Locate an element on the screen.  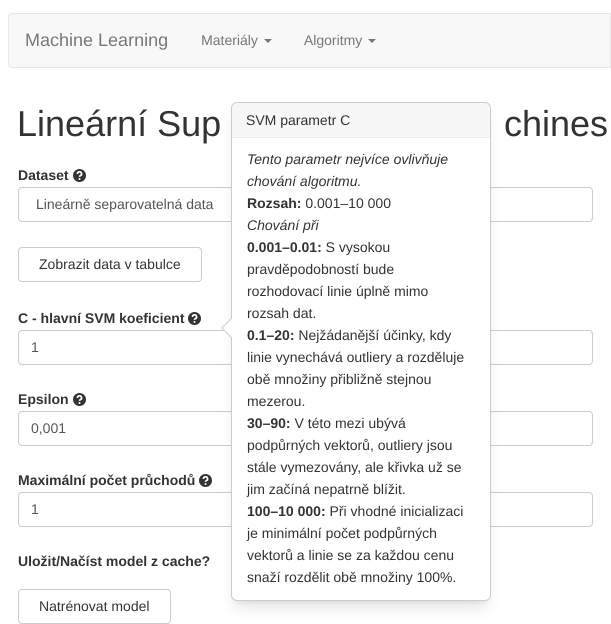
field-label: Maximální počet průchodů is located at coordinates (107, 480).